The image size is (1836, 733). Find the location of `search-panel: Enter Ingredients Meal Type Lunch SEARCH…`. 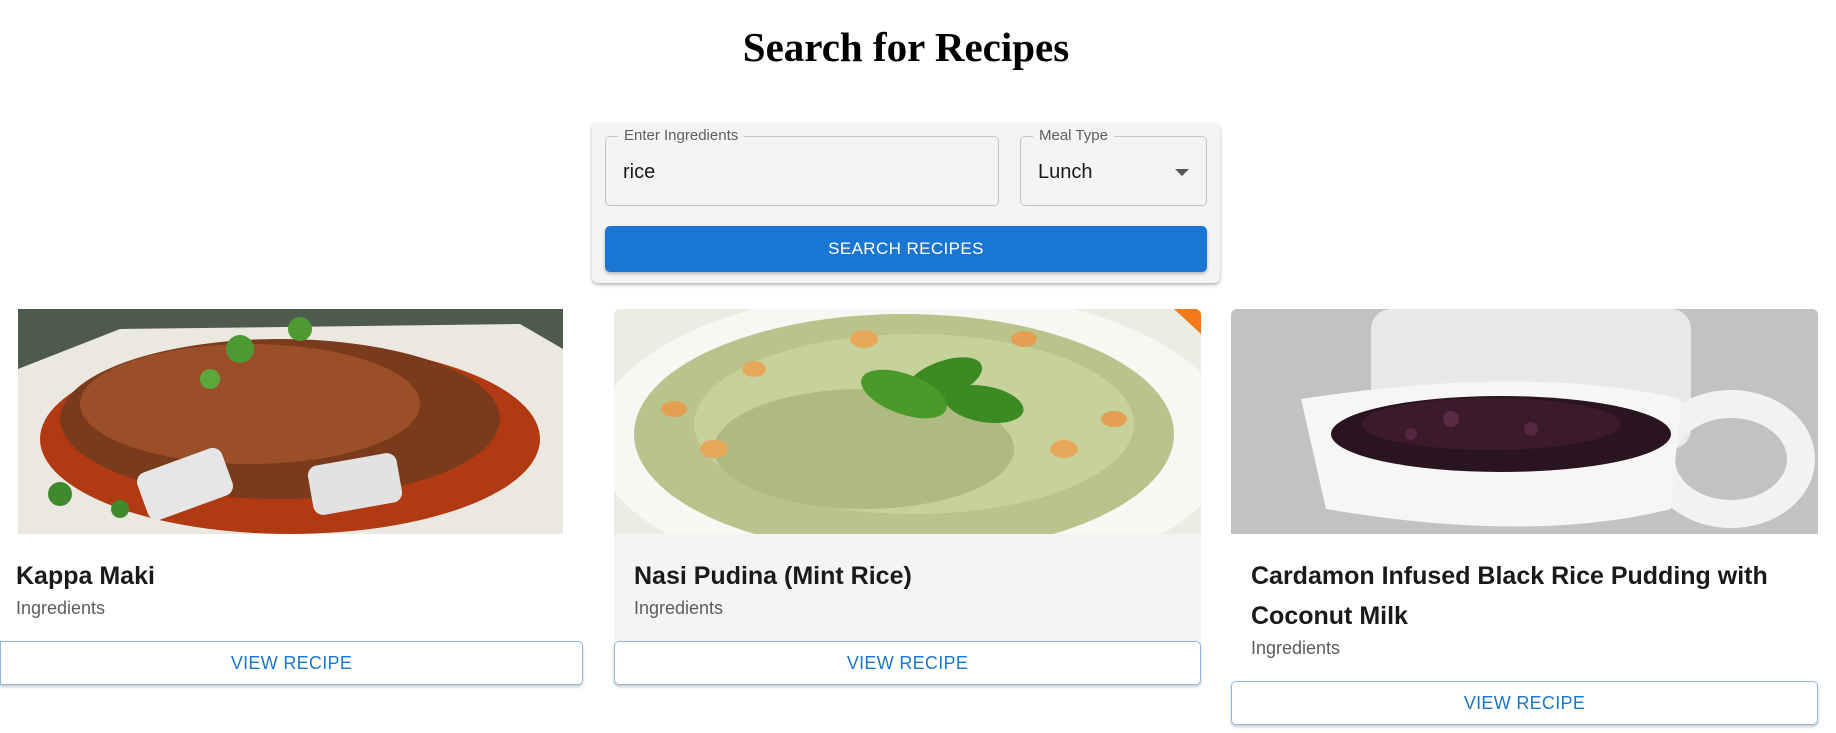

search-panel: Enter Ingredients Meal Type Lunch SEARCH… is located at coordinates (906, 203).